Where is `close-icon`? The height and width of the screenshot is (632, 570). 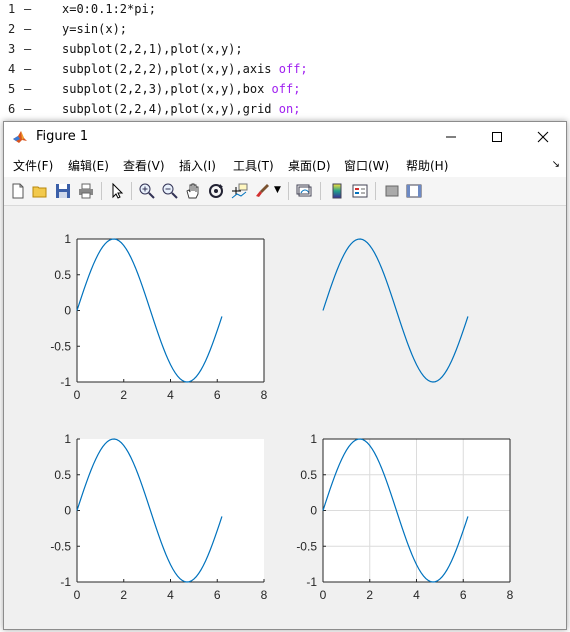 close-icon is located at coordinates (543, 137).